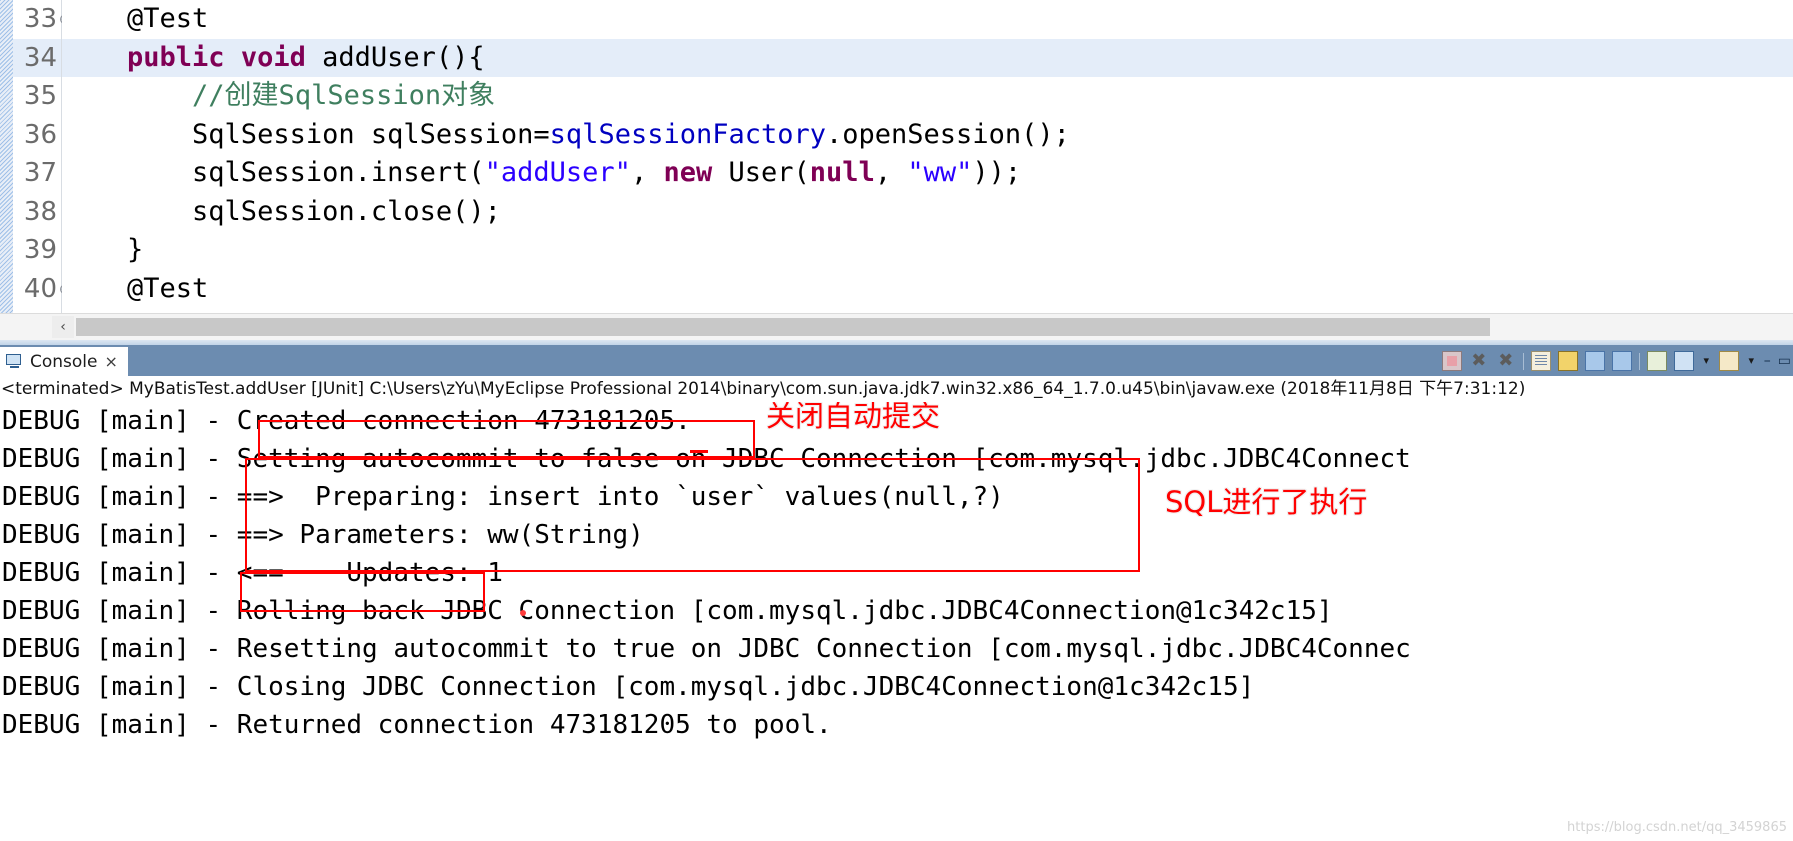  Describe the element at coordinates (927, 96) in the screenshot. I see `code-line: //创建SqlSession对象` at that location.